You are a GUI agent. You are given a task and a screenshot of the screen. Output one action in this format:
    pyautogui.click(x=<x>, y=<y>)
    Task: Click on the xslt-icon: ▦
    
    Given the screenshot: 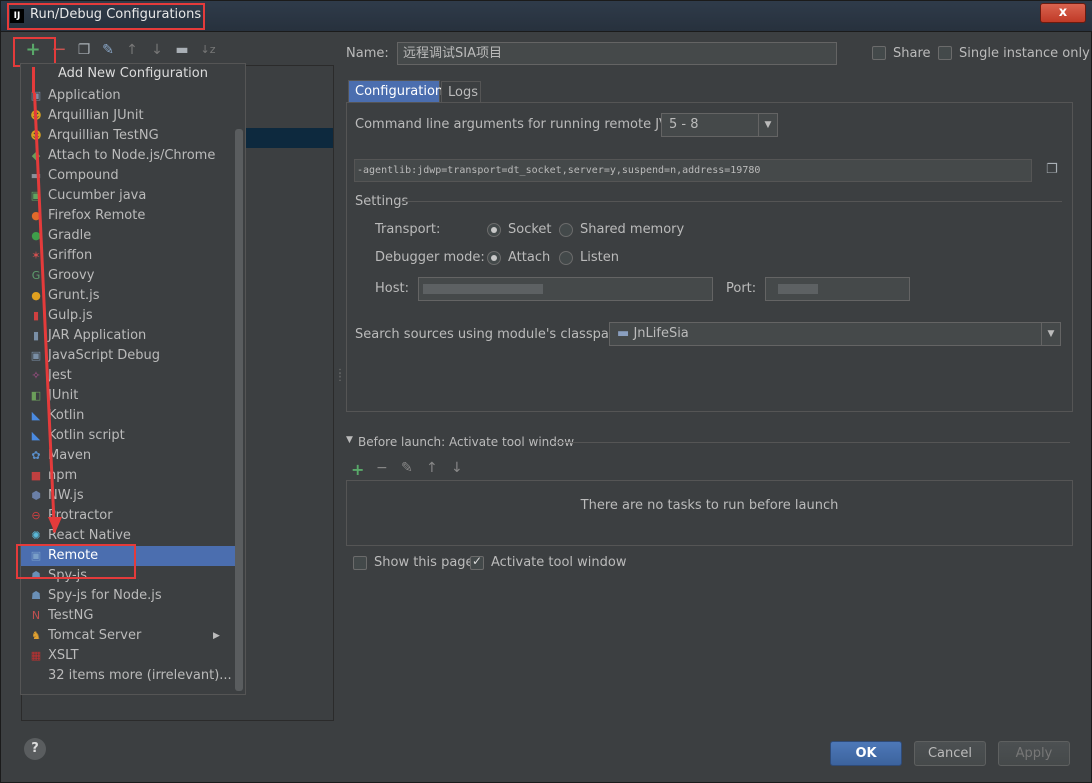 What is the action you would take?
    pyautogui.click(x=36, y=655)
    